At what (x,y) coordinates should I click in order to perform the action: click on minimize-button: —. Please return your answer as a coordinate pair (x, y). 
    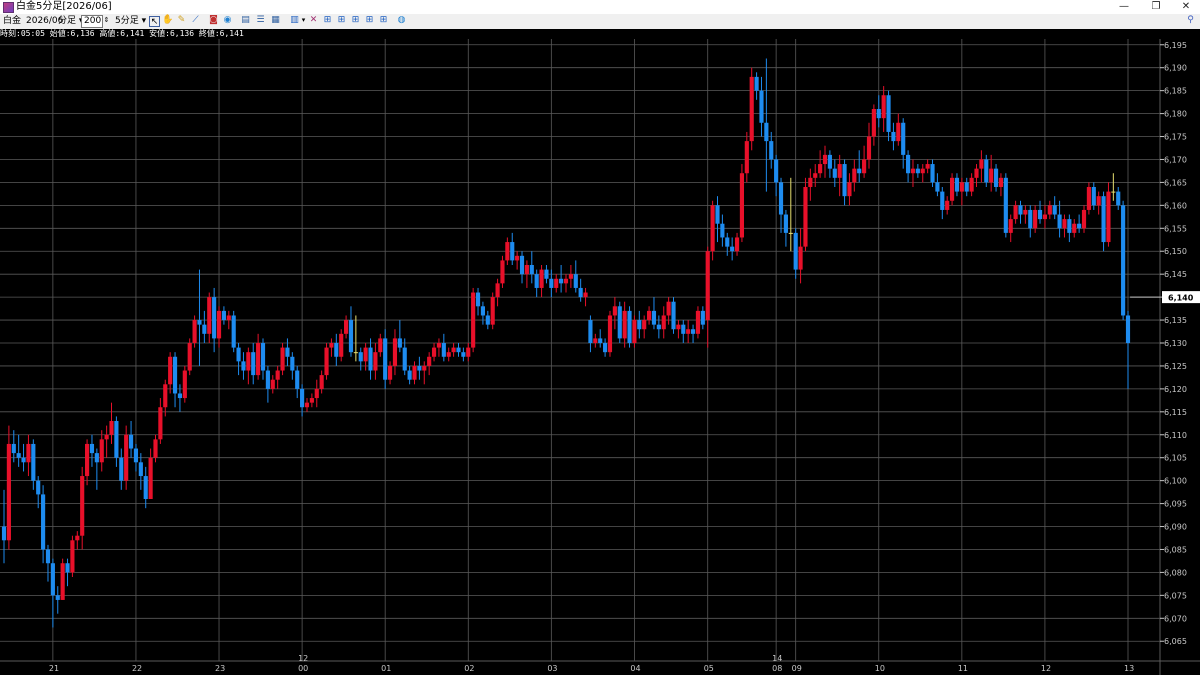
    Looking at the image, I should click on (1124, 7).